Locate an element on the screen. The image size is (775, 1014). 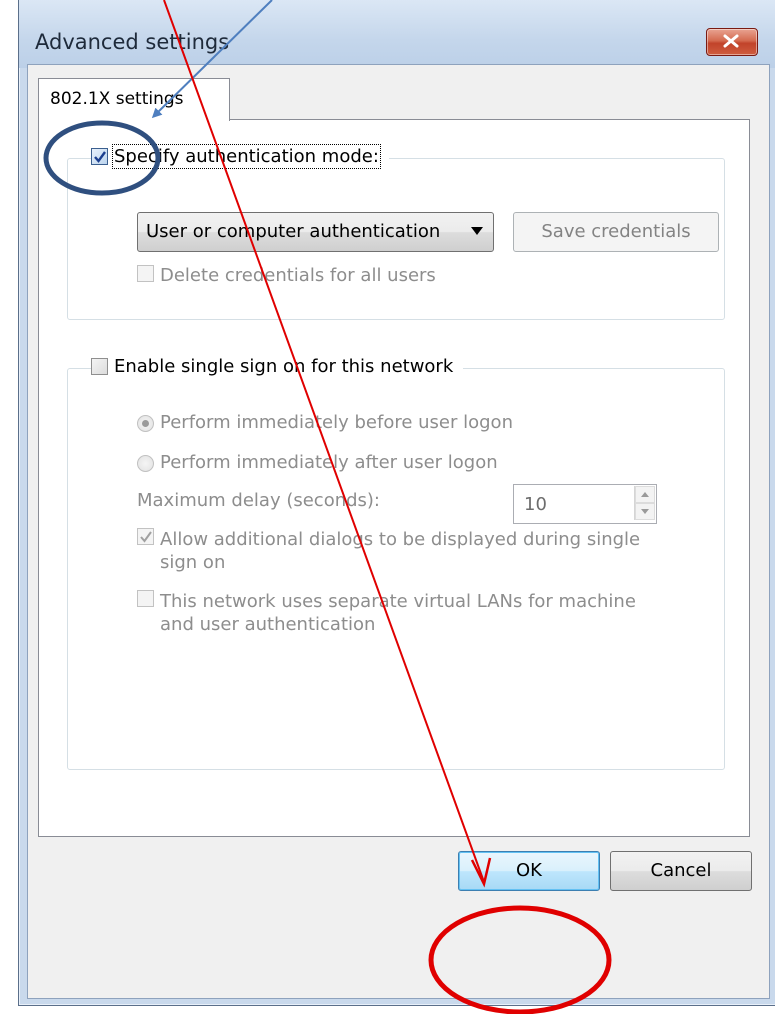
spin-up-button is located at coordinates (645, 494).